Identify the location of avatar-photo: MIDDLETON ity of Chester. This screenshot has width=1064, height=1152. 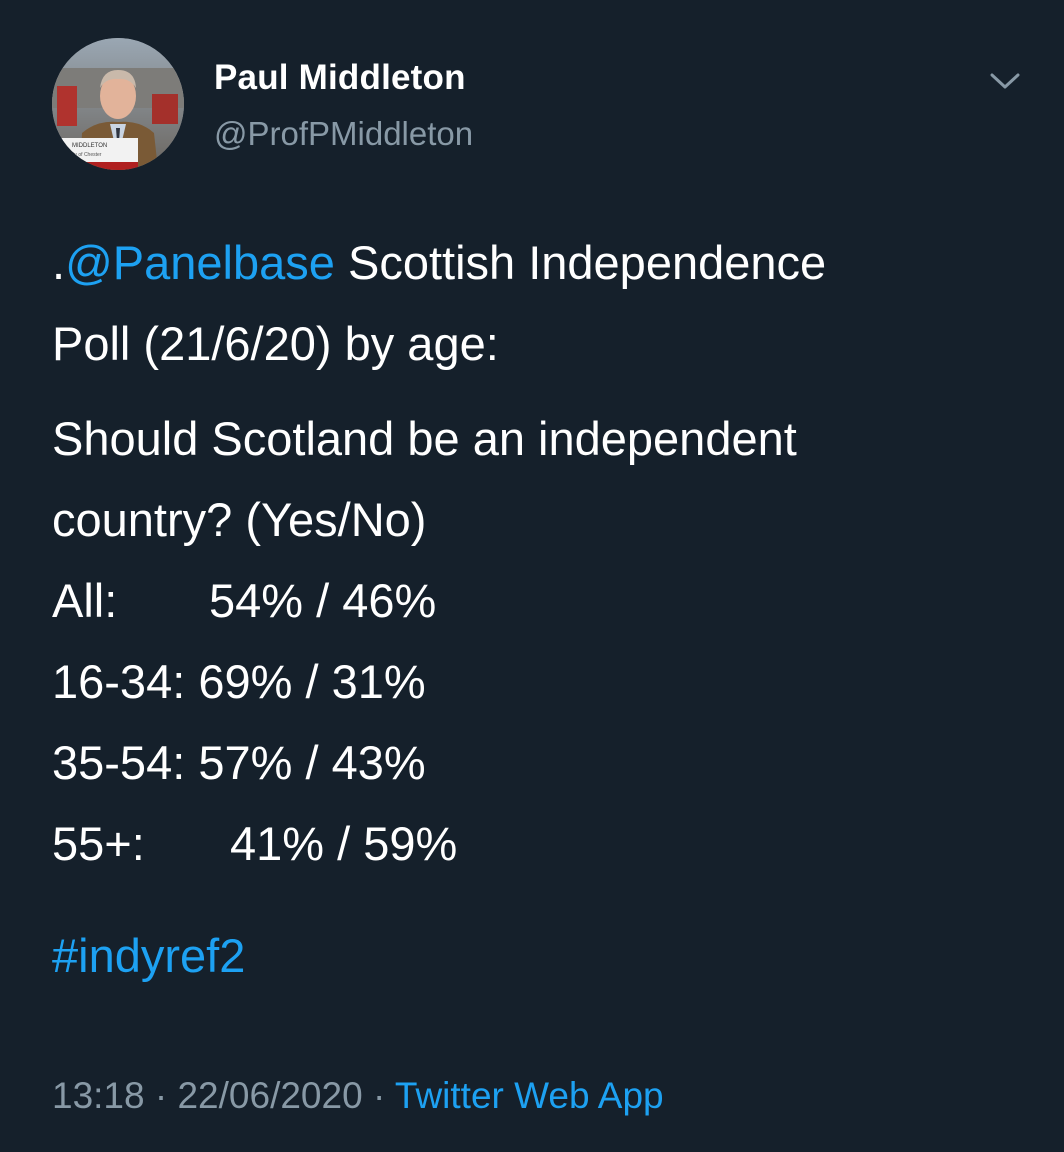
(118, 104).